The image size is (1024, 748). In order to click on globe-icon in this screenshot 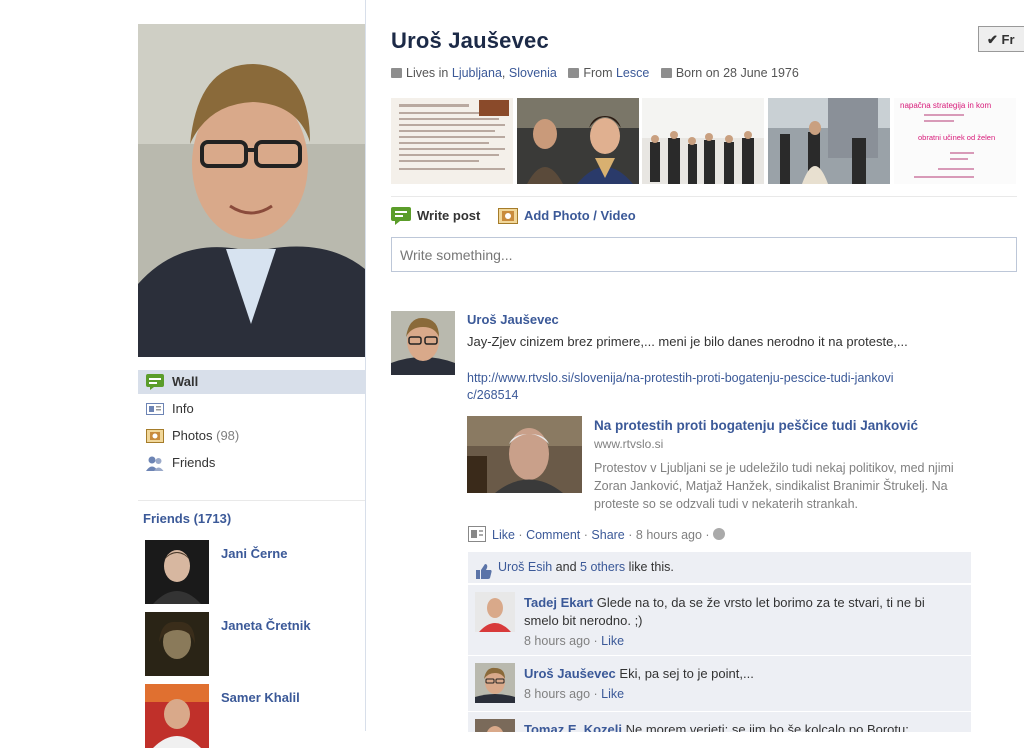, I will do `click(719, 534)`.